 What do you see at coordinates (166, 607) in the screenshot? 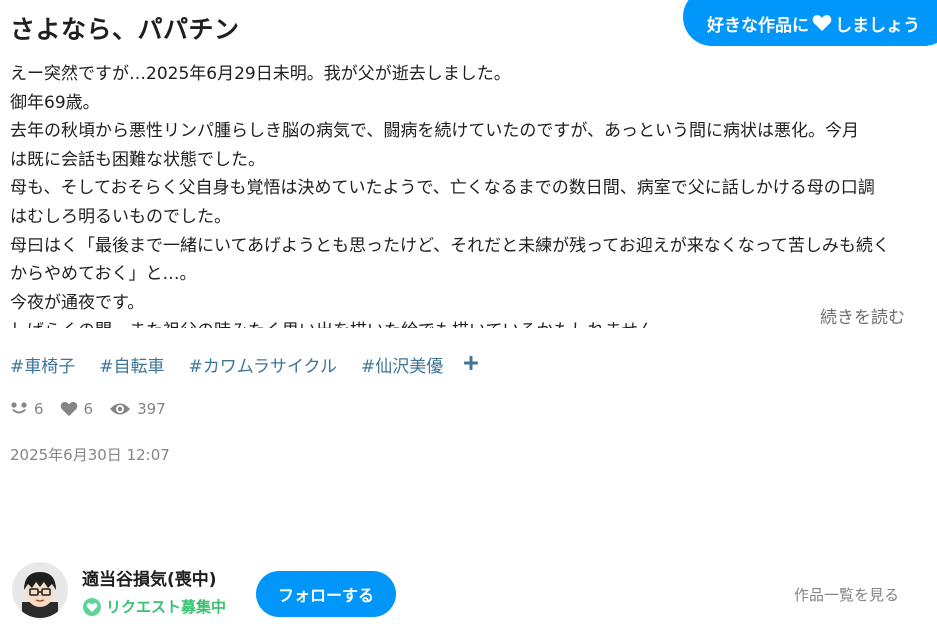
I see `request-label: リクエスト募集中` at bounding box center [166, 607].